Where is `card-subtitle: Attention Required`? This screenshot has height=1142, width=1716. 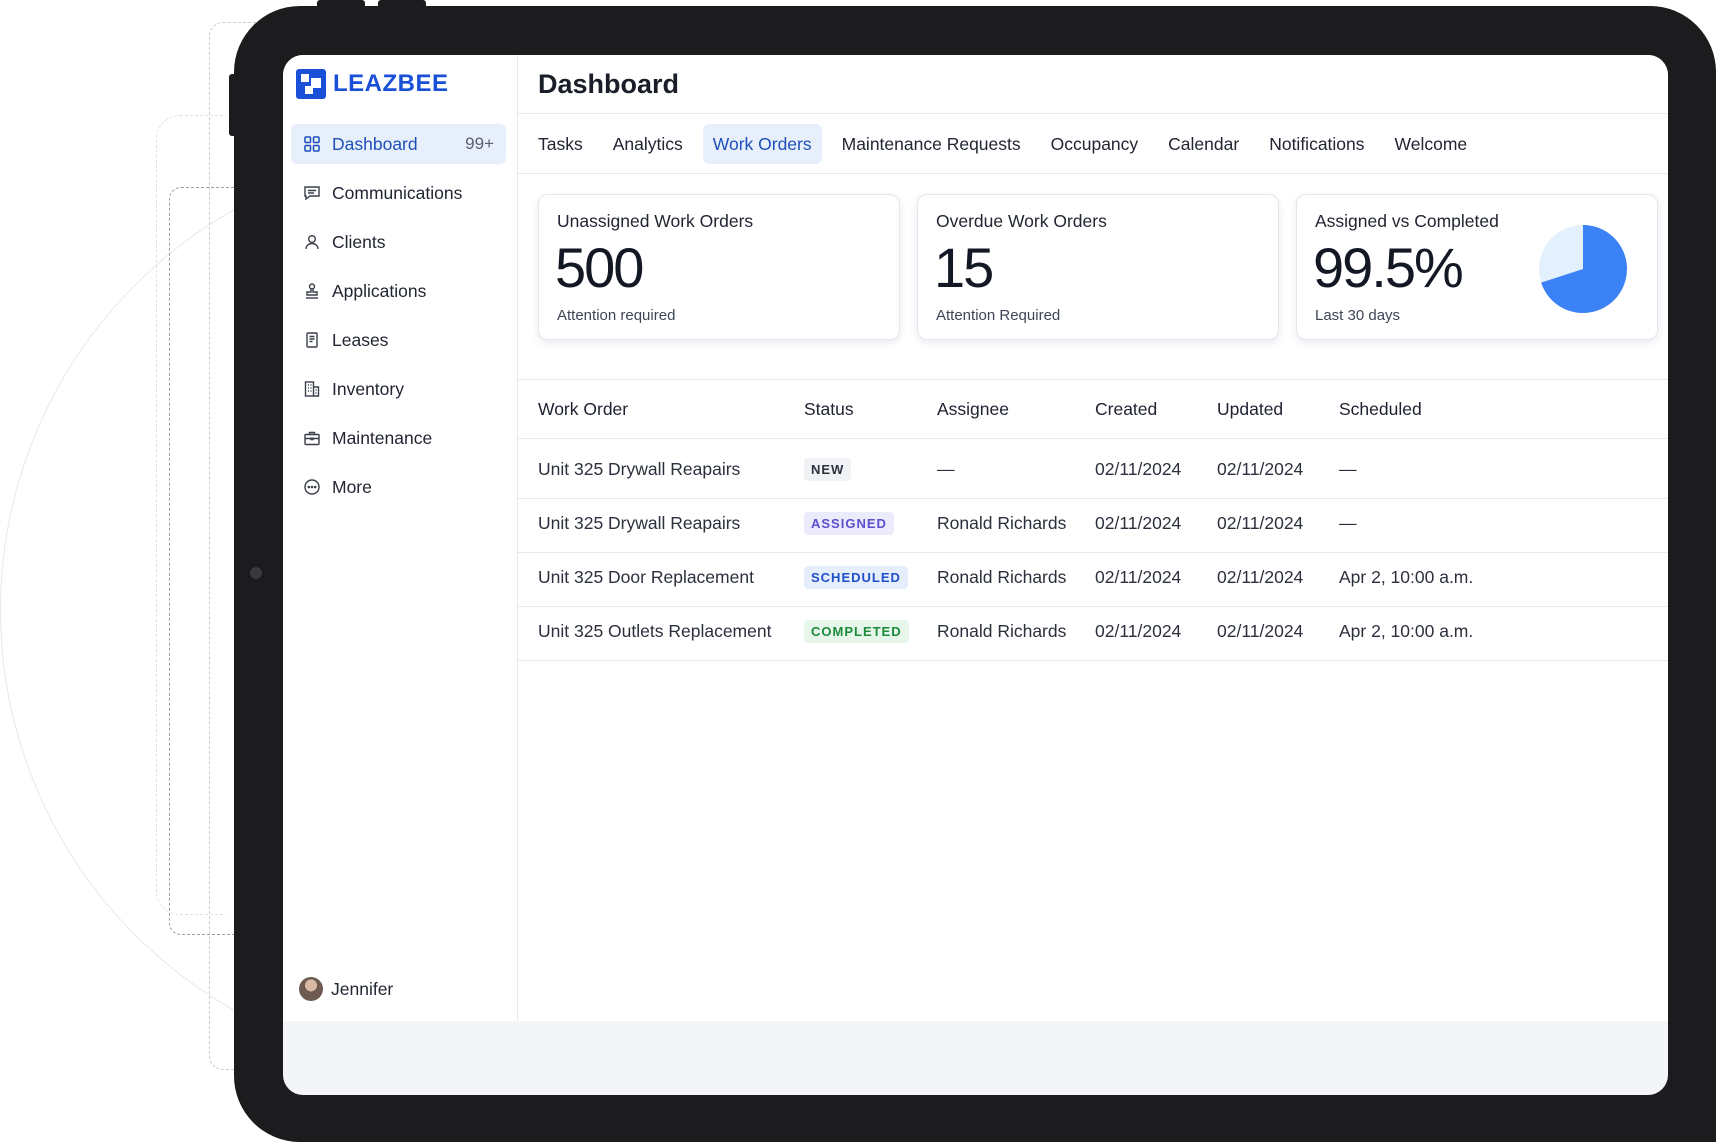 card-subtitle: Attention Required is located at coordinates (998, 315).